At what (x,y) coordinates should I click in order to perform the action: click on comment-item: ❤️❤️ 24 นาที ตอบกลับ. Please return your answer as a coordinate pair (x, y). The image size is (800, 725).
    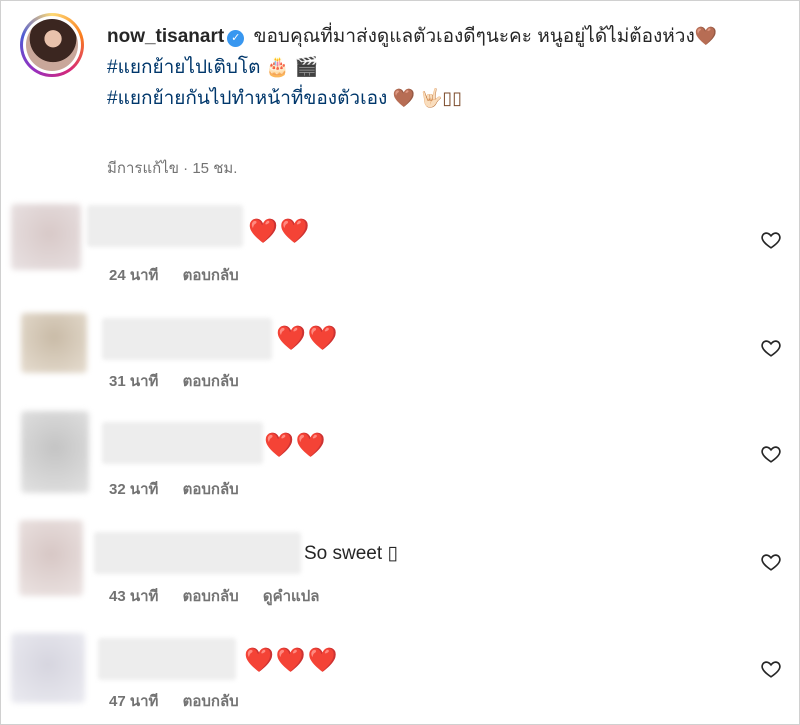
    Looking at the image, I should click on (400, 251).